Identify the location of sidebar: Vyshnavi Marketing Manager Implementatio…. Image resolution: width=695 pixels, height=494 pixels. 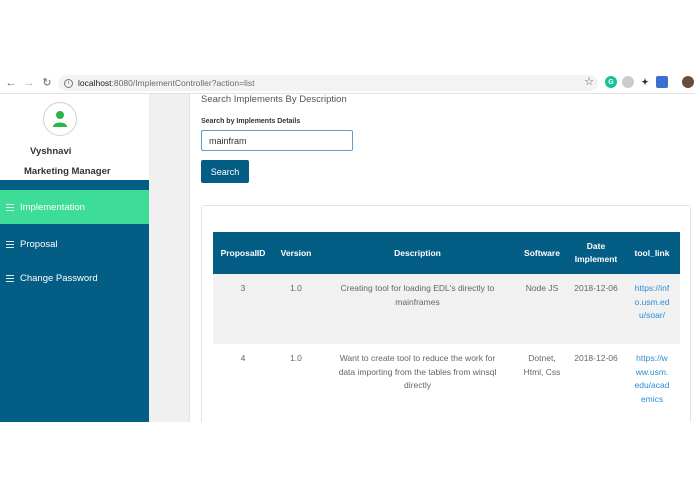
(74, 258).